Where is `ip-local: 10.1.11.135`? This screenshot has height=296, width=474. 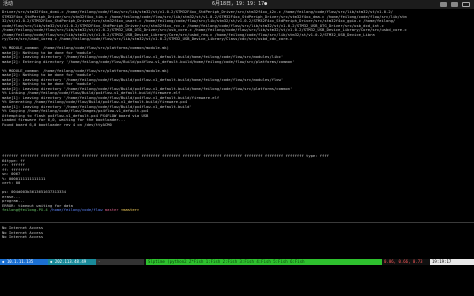 ip-local: 10.1.11.135 is located at coordinates (20, 261).